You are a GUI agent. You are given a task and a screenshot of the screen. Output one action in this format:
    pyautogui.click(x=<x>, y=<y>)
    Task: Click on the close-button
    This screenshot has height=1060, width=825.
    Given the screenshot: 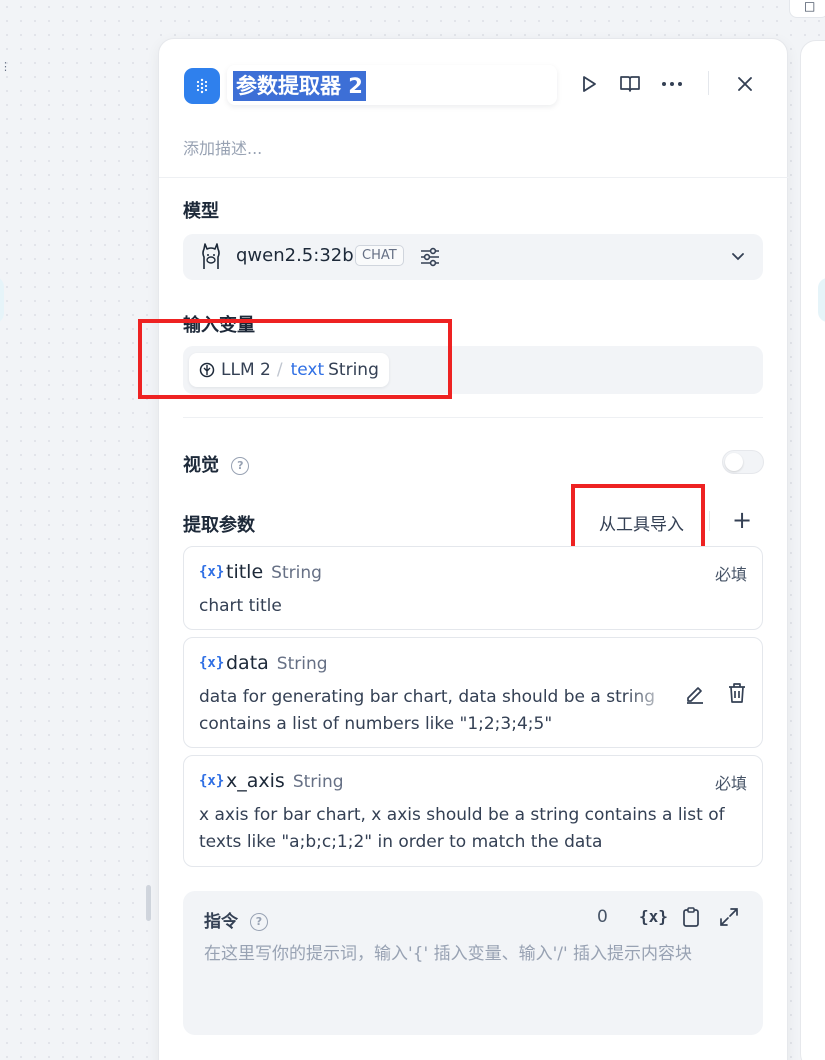 What is the action you would take?
    pyautogui.click(x=745, y=84)
    